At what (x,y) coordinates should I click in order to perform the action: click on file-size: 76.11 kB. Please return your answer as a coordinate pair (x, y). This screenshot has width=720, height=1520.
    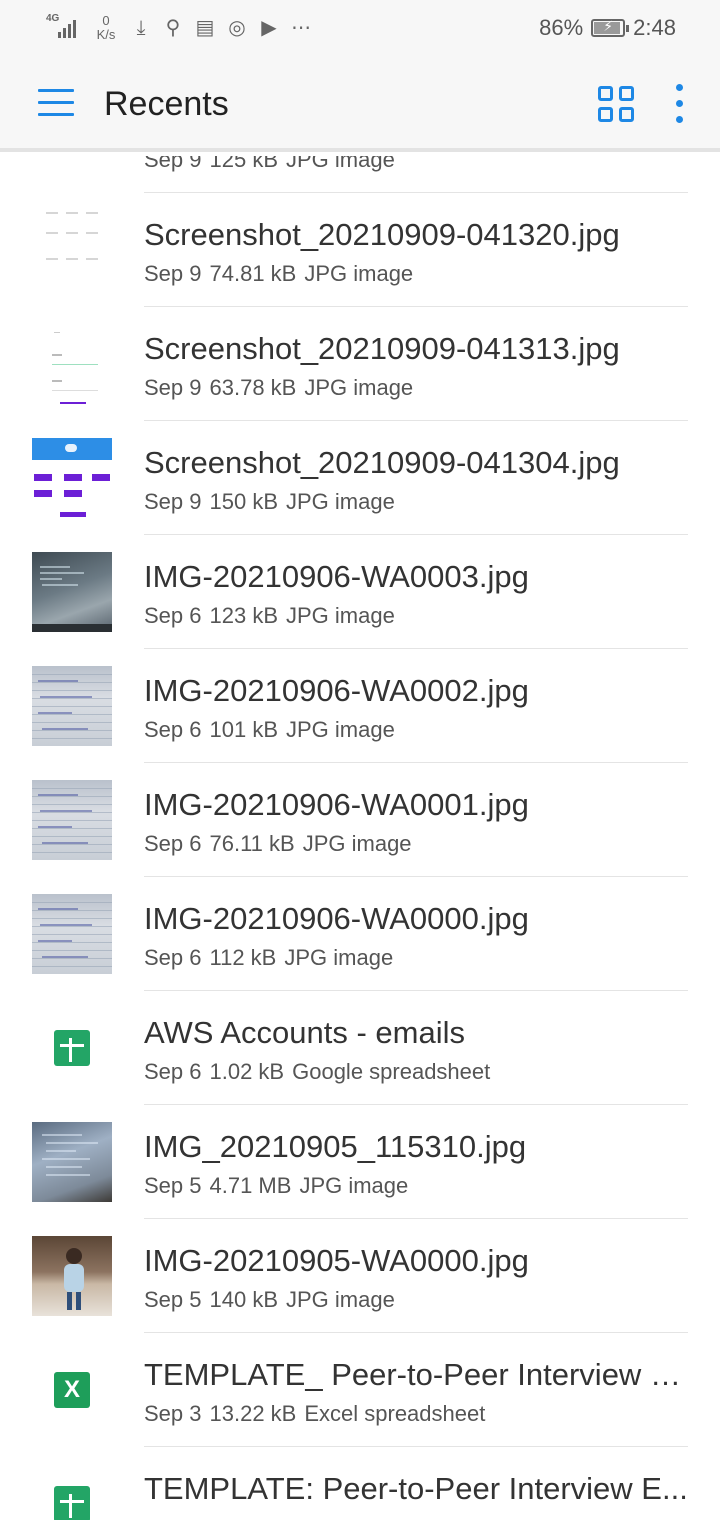
    Looking at the image, I should click on (252, 843).